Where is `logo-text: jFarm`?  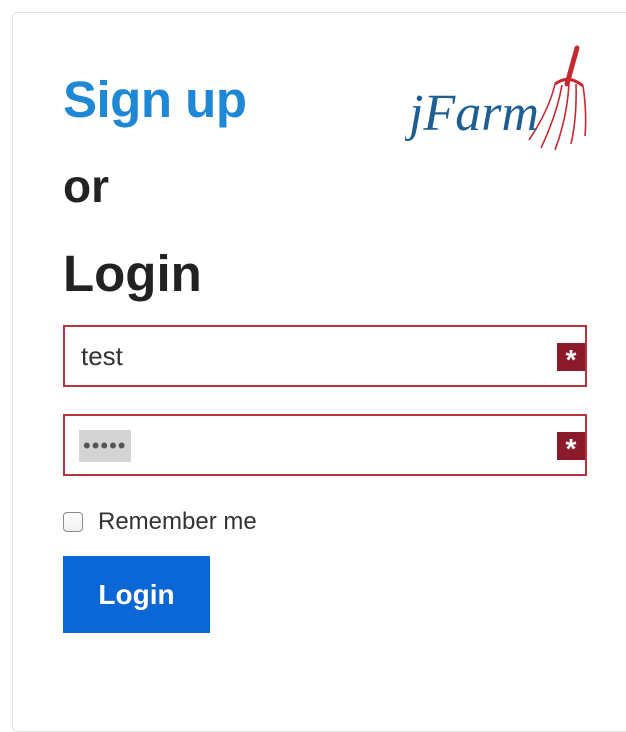 logo-text: jFarm is located at coordinates (472, 113).